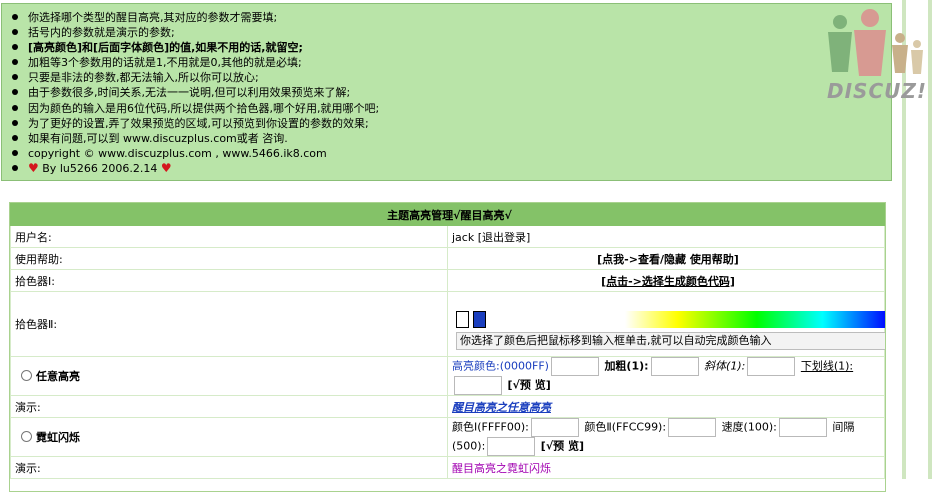 Image resolution: width=941 pixels, height=492 pixels. What do you see at coordinates (692, 427) in the screenshot?
I see `color2-input` at bounding box center [692, 427].